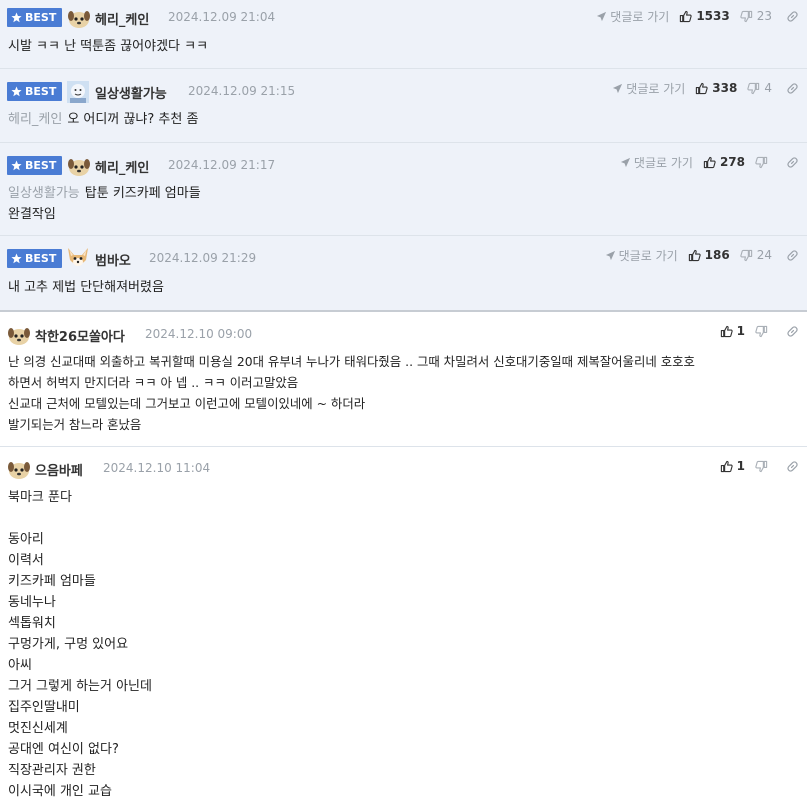 The height and width of the screenshot is (809, 807). What do you see at coordinates (59, 469) in the screenshot?
I see `nickname: 으음바페` at bounding box center [59, 469].